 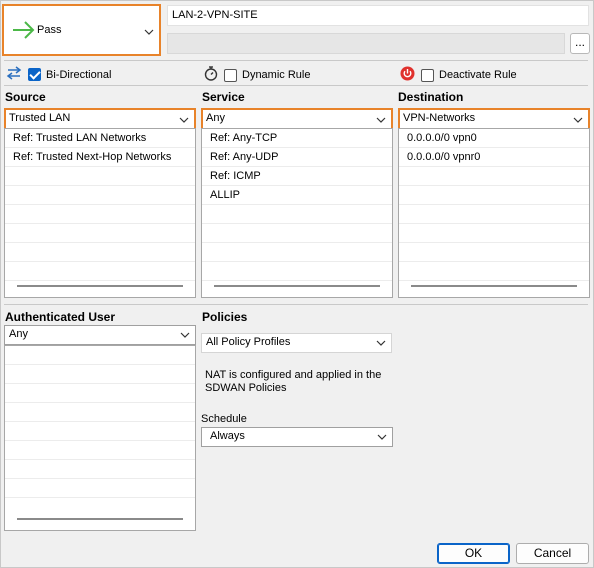 What do you see at coordinates (100, 119) in the screenshot?
I see `source-dropdown: Trusted LAN` at bounding box center [100, 119].